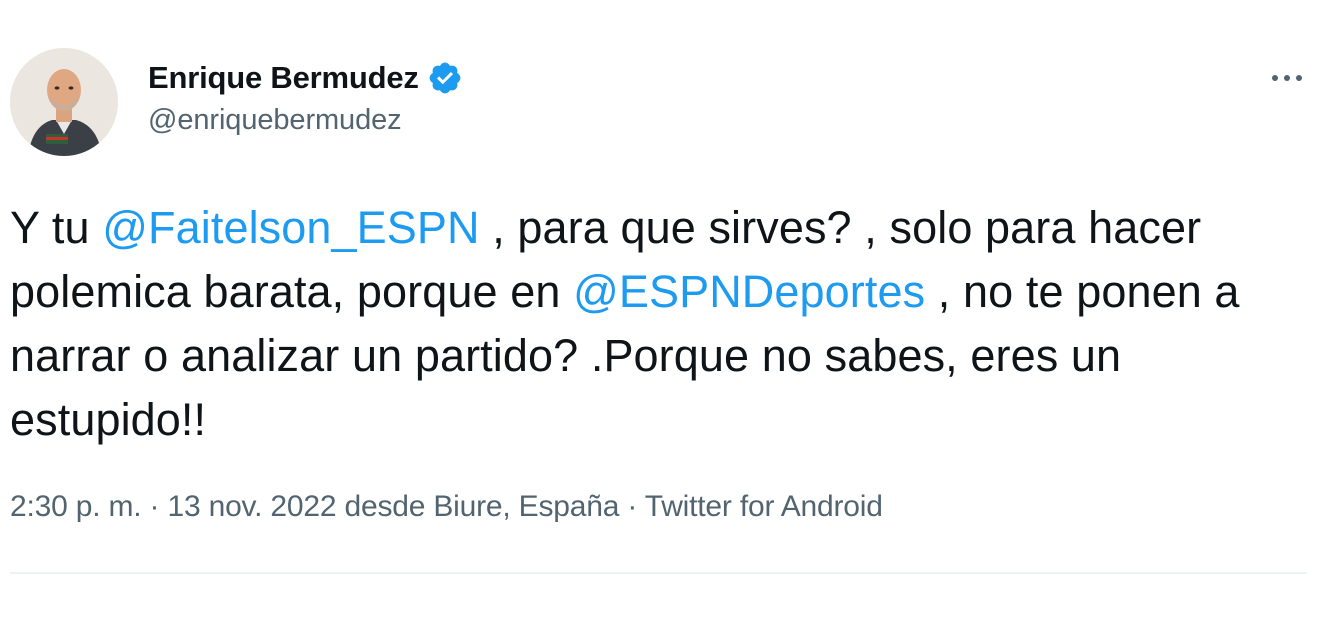 The image size is (1337, 620). I want to click on verified-badge-icon, so click(445, 78).